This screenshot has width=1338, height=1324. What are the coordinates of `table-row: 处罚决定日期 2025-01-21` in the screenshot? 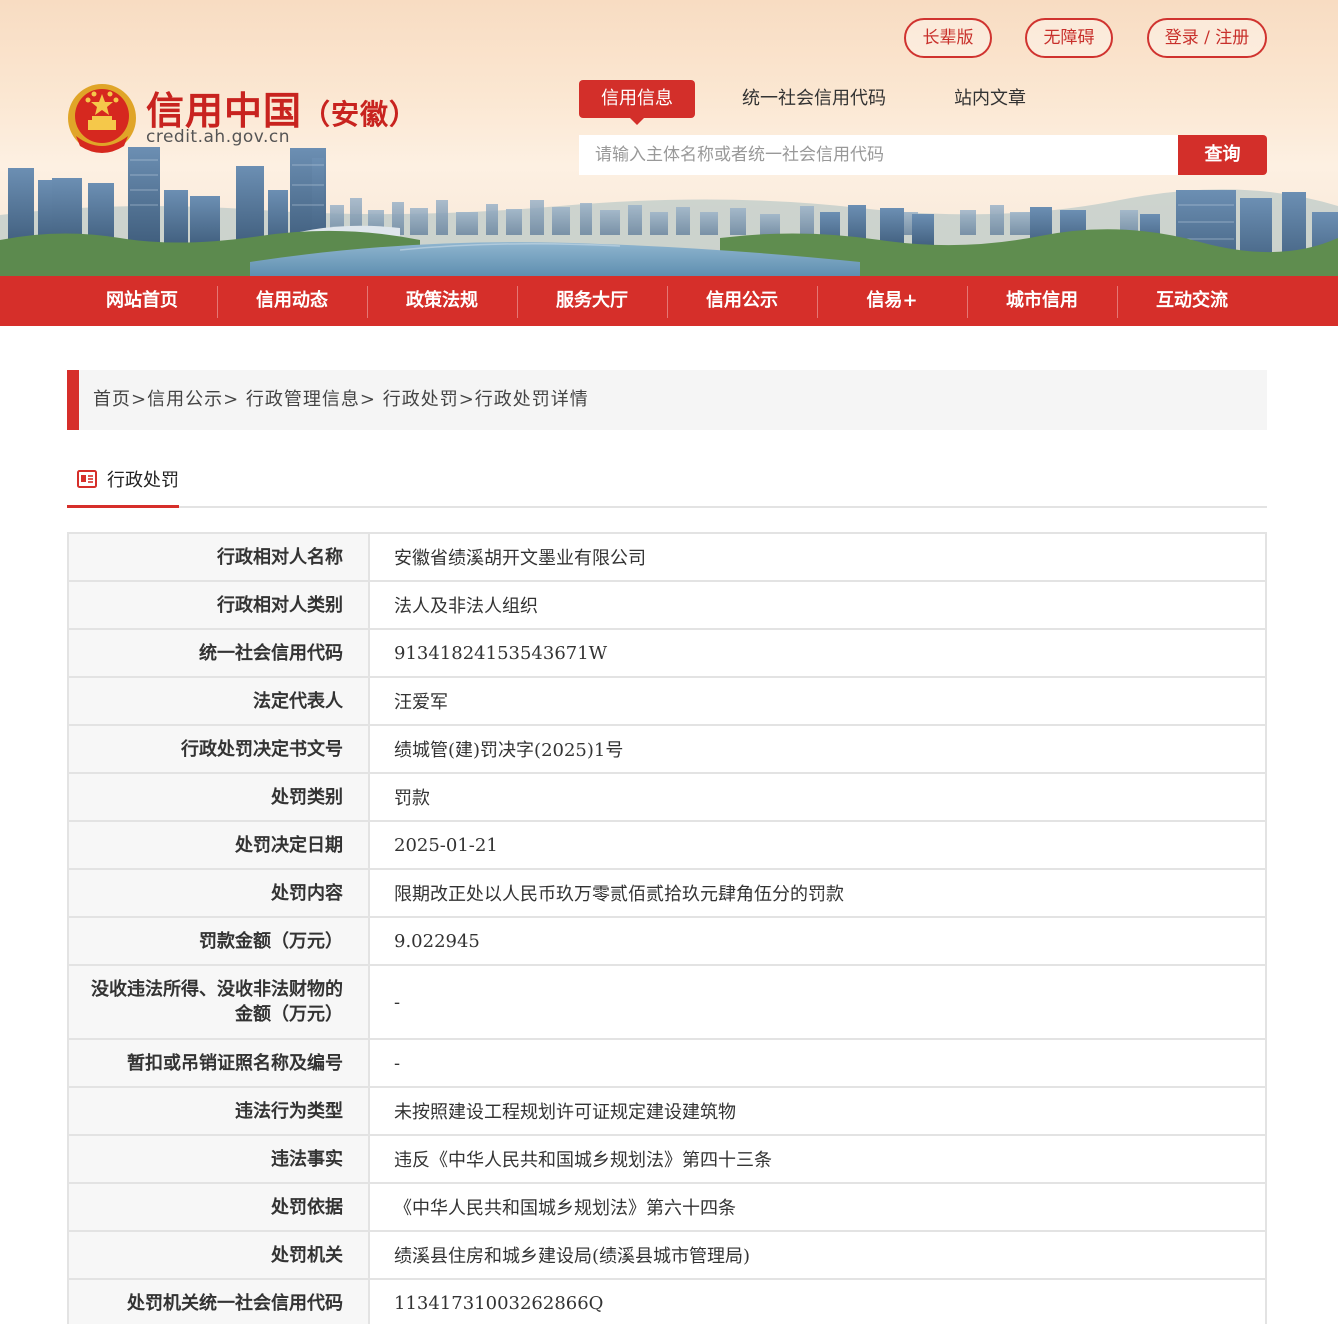 It's located at (667, 845).